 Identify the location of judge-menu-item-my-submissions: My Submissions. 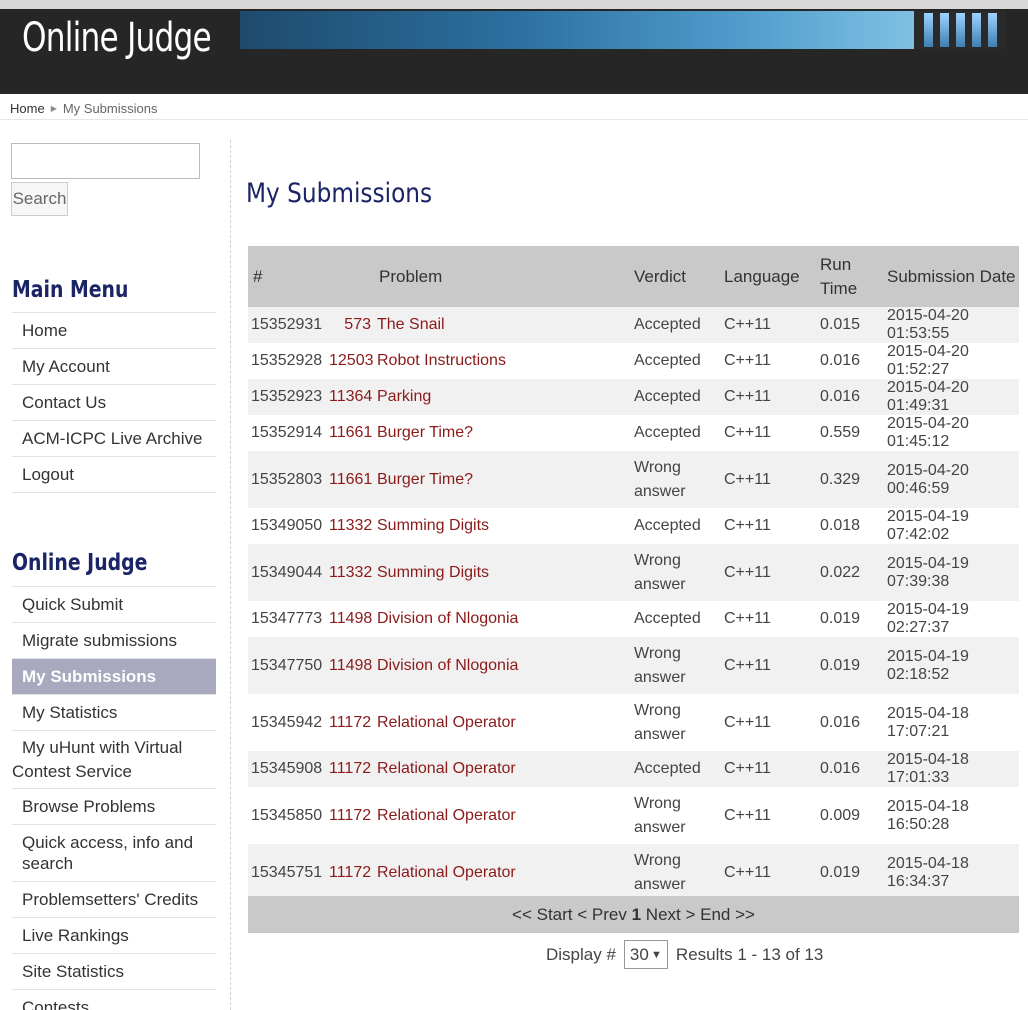
(114, 676).